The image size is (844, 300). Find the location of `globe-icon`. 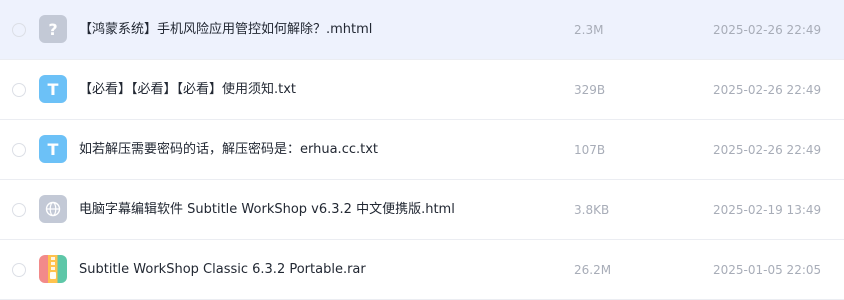

globe-icon is located at coordinates (53, 209).